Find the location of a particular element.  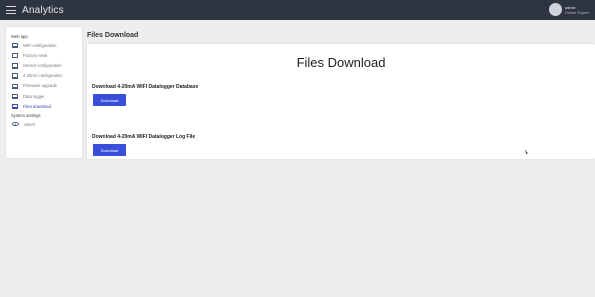

top-bar: Analytics admin Online Expert is located at coordinates (297, 10).